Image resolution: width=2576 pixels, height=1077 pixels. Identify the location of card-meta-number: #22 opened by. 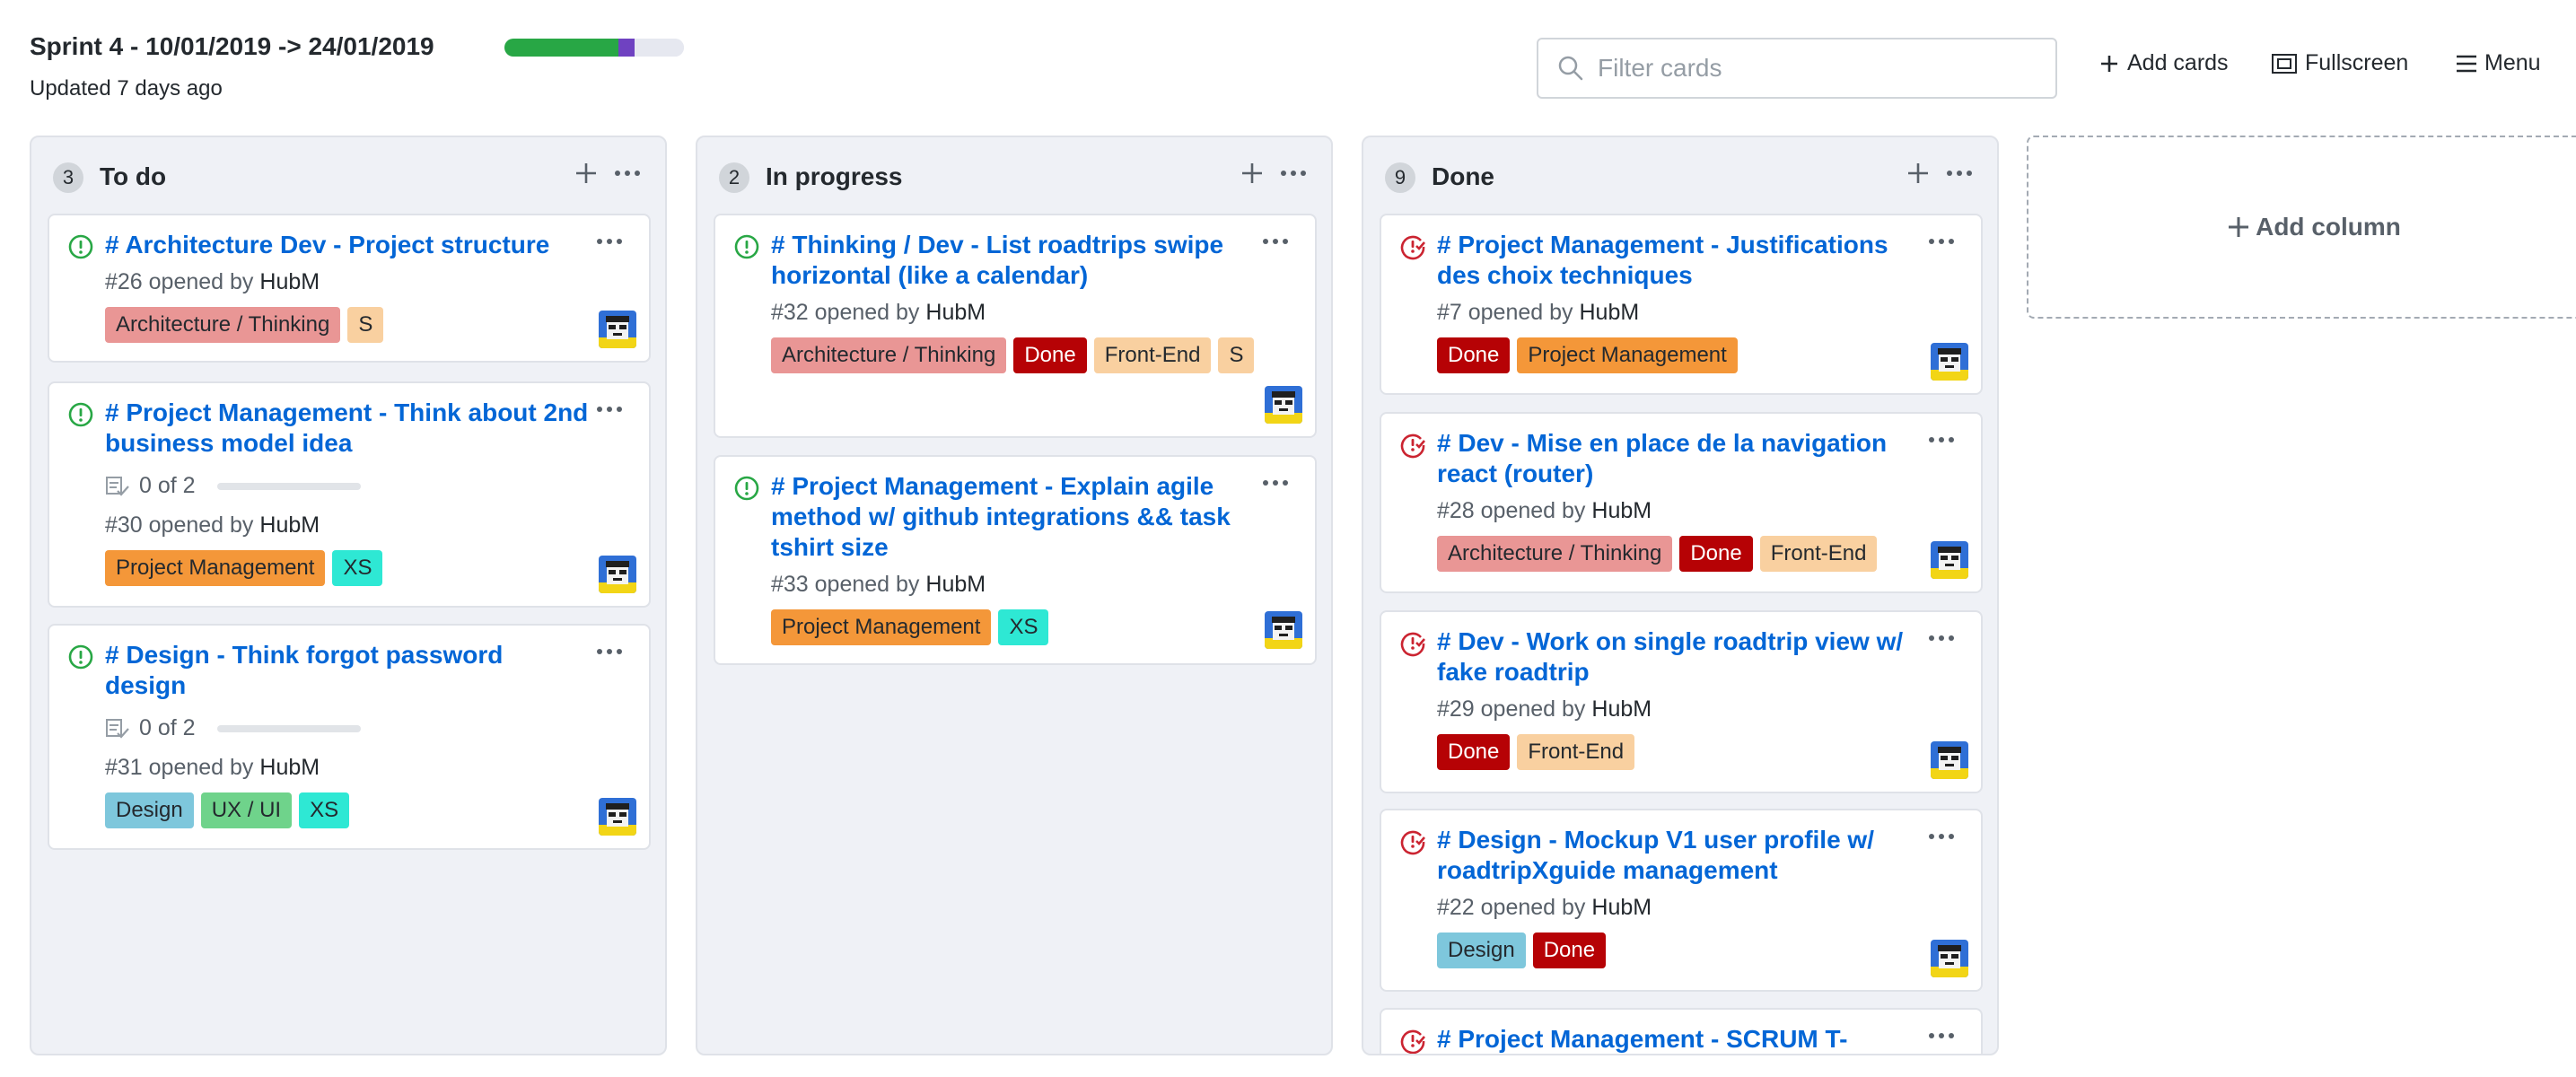
(1514, 907).